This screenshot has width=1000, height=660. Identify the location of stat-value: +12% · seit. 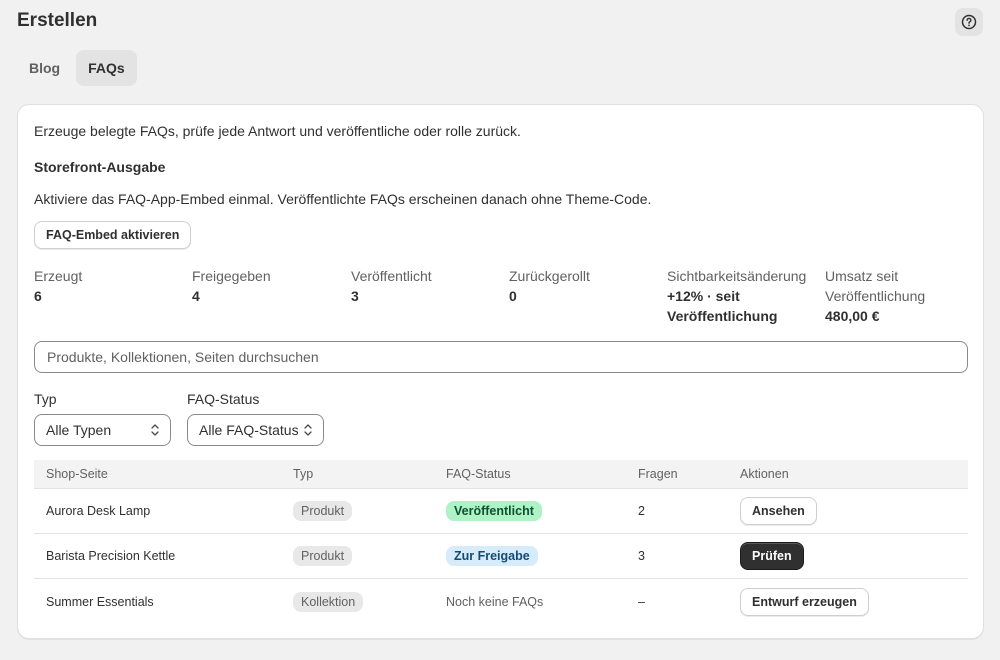
(703, 296).